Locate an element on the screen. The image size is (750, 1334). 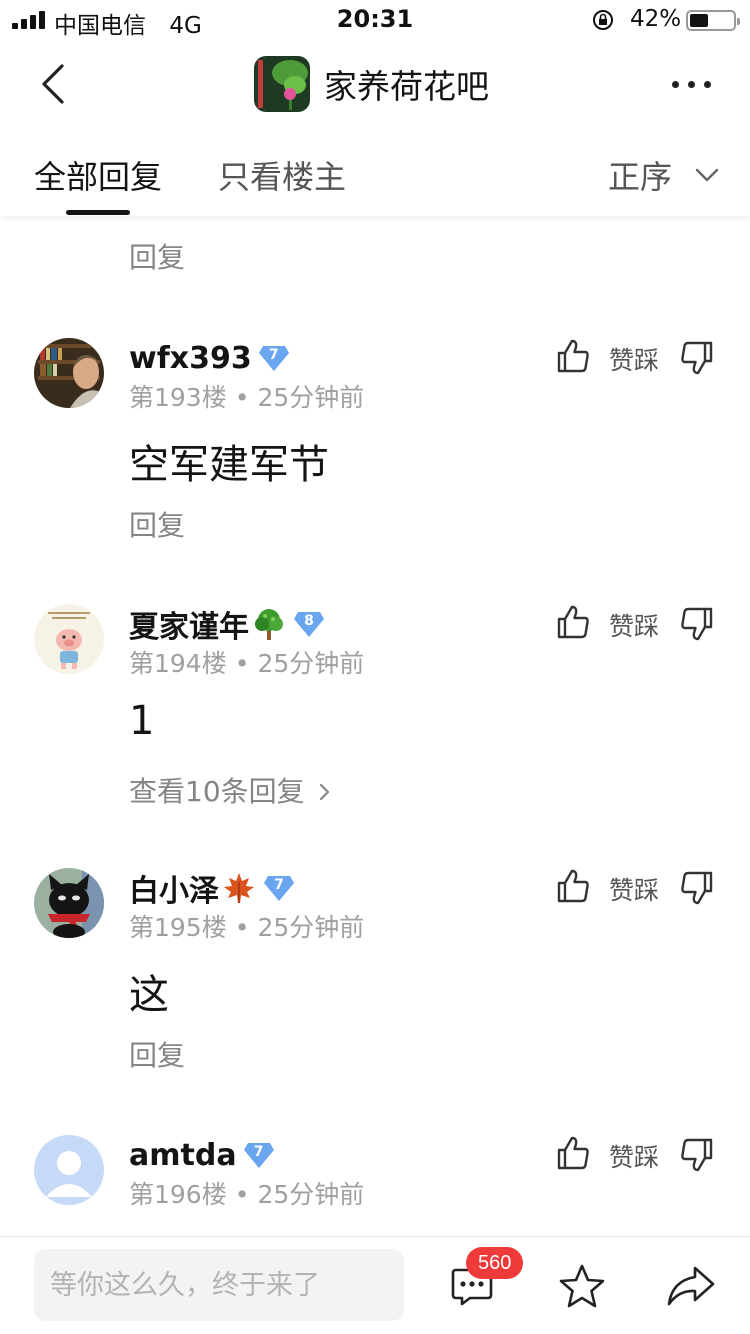
view-replies-button: 查看10条回复 is located at coordinates (230, 790).